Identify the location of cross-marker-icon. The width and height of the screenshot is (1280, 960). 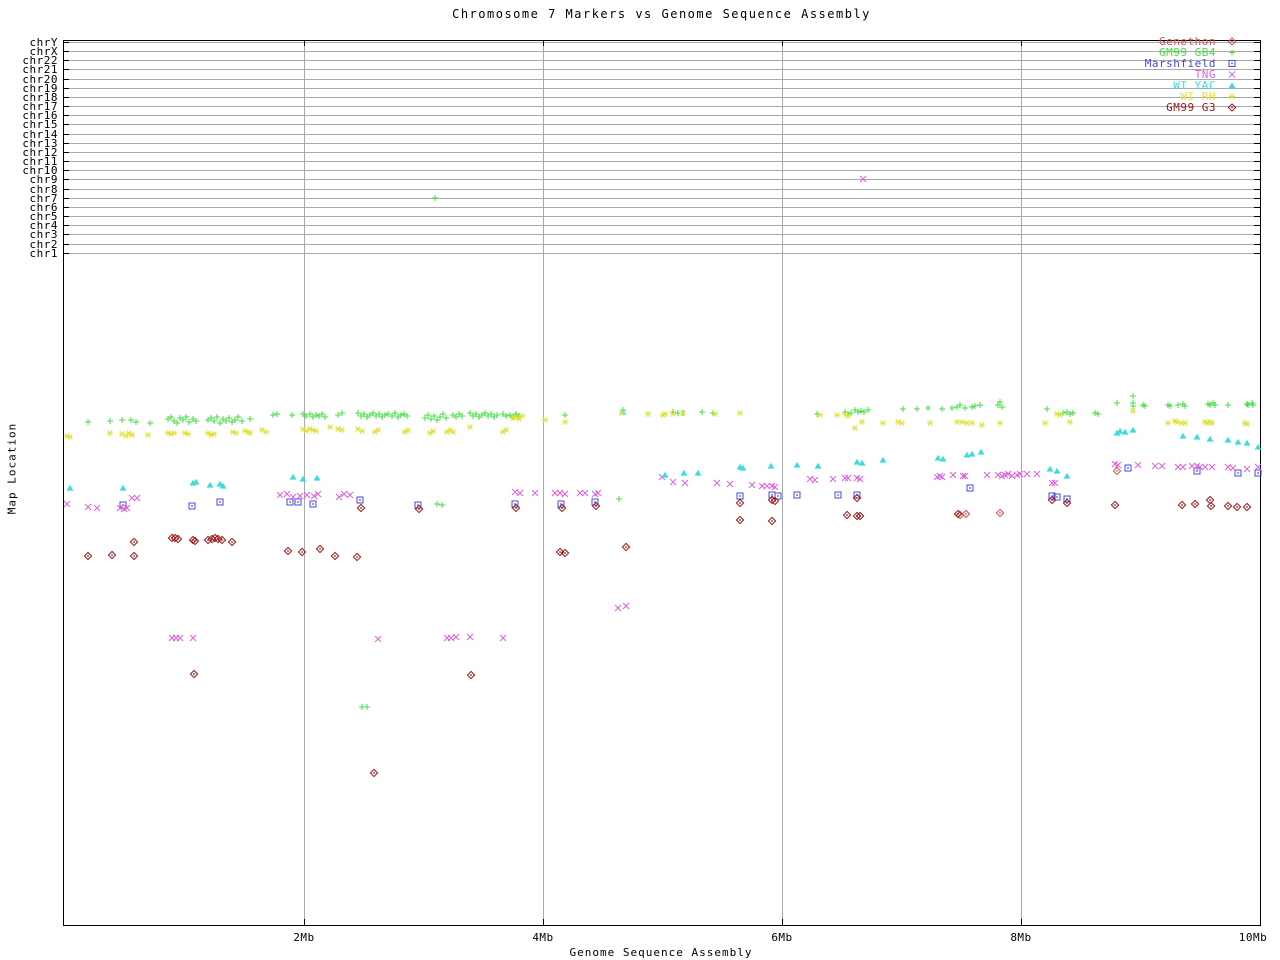
(1232, 74).